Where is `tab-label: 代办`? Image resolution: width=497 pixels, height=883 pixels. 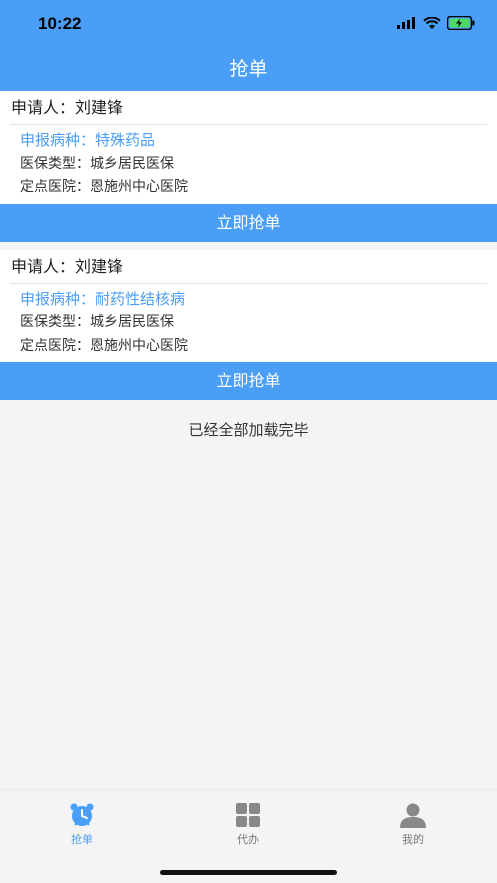
tab-label: 代办 is located at coordinates (248, 839).